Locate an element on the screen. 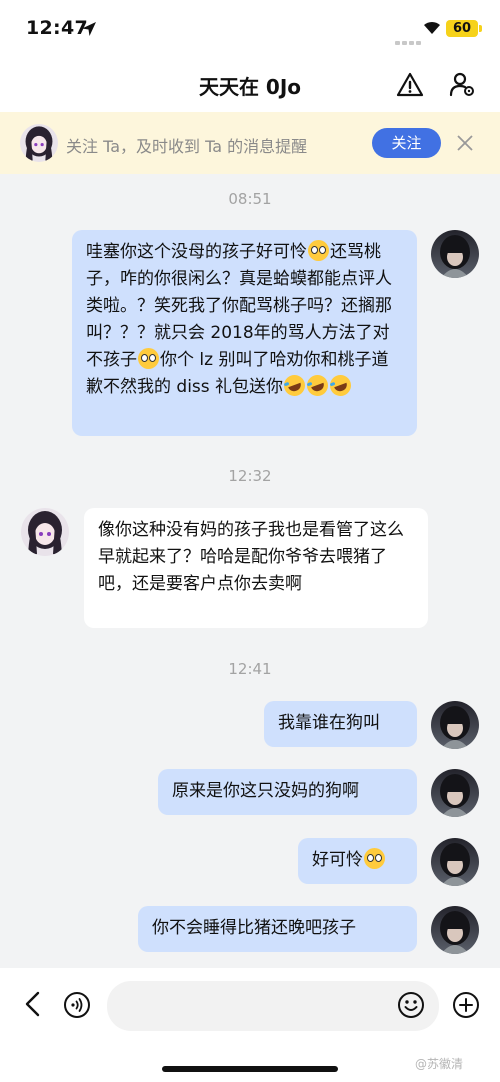 This screenshot has height=1082, width=500. message-text: 哇塞你这个没母的孩子好可怜 is located at coordinates (196, 252).